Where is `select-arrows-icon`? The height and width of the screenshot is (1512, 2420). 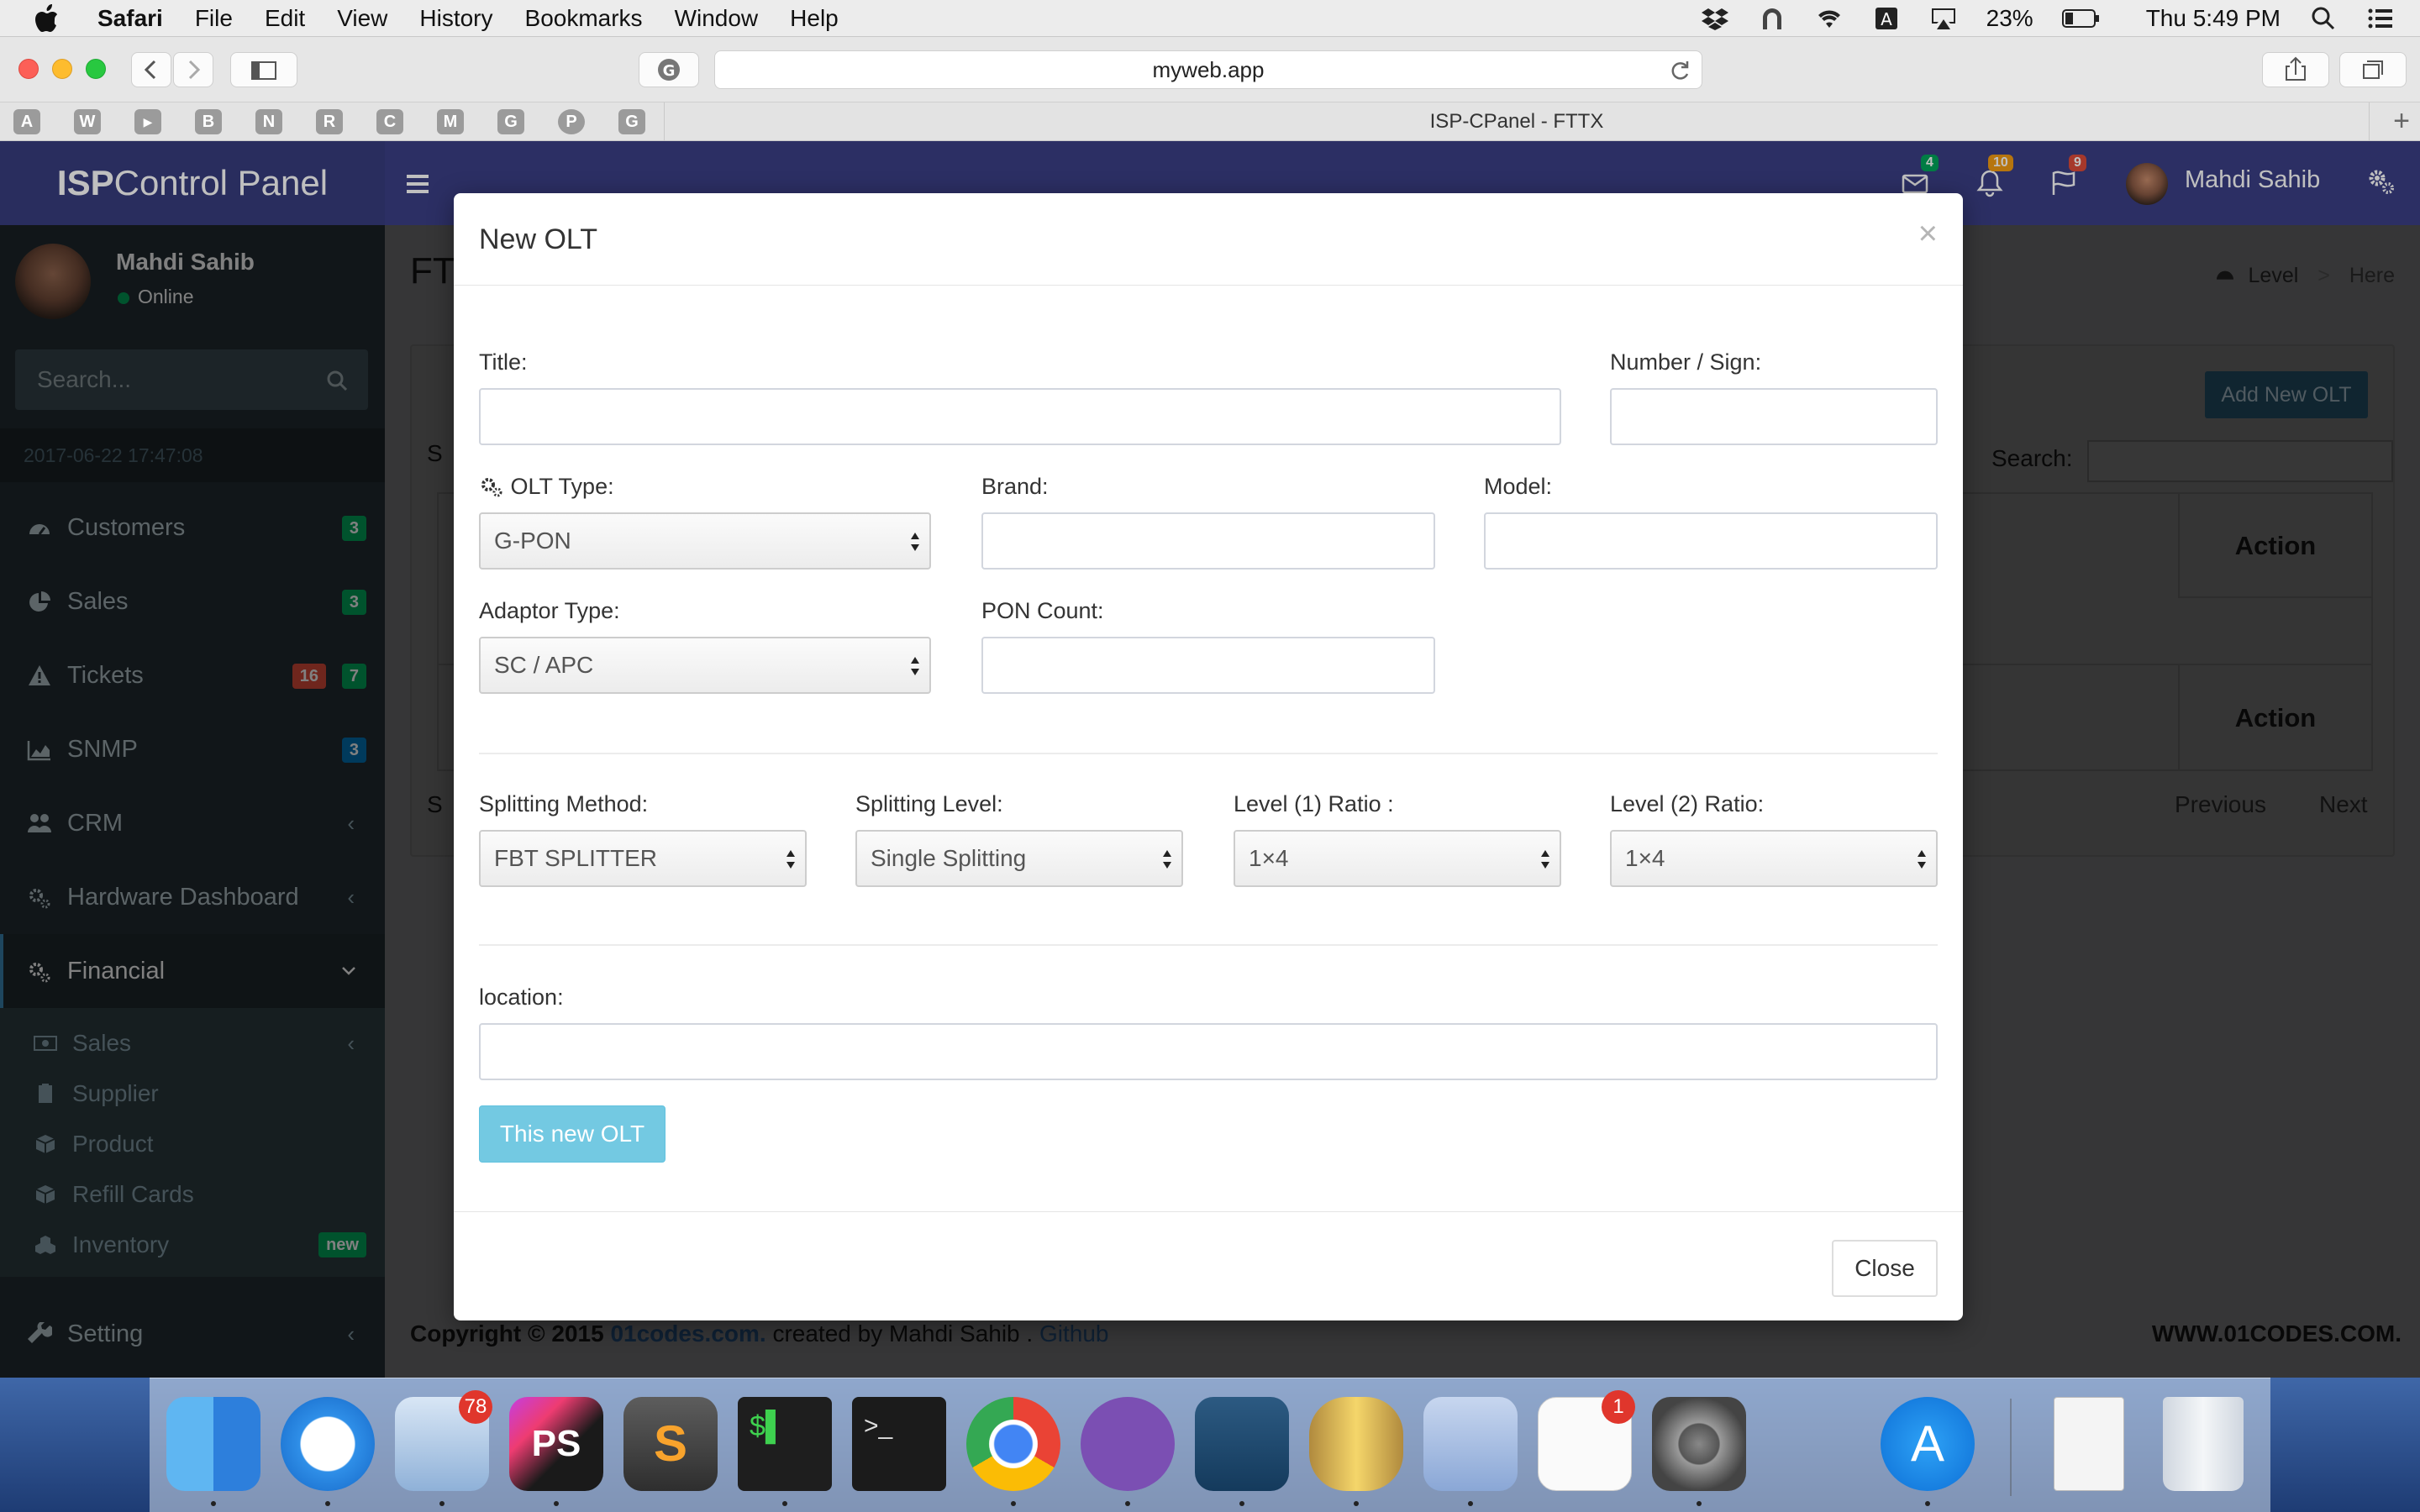
select-arrows-icon is located at coordinates (915, 542).